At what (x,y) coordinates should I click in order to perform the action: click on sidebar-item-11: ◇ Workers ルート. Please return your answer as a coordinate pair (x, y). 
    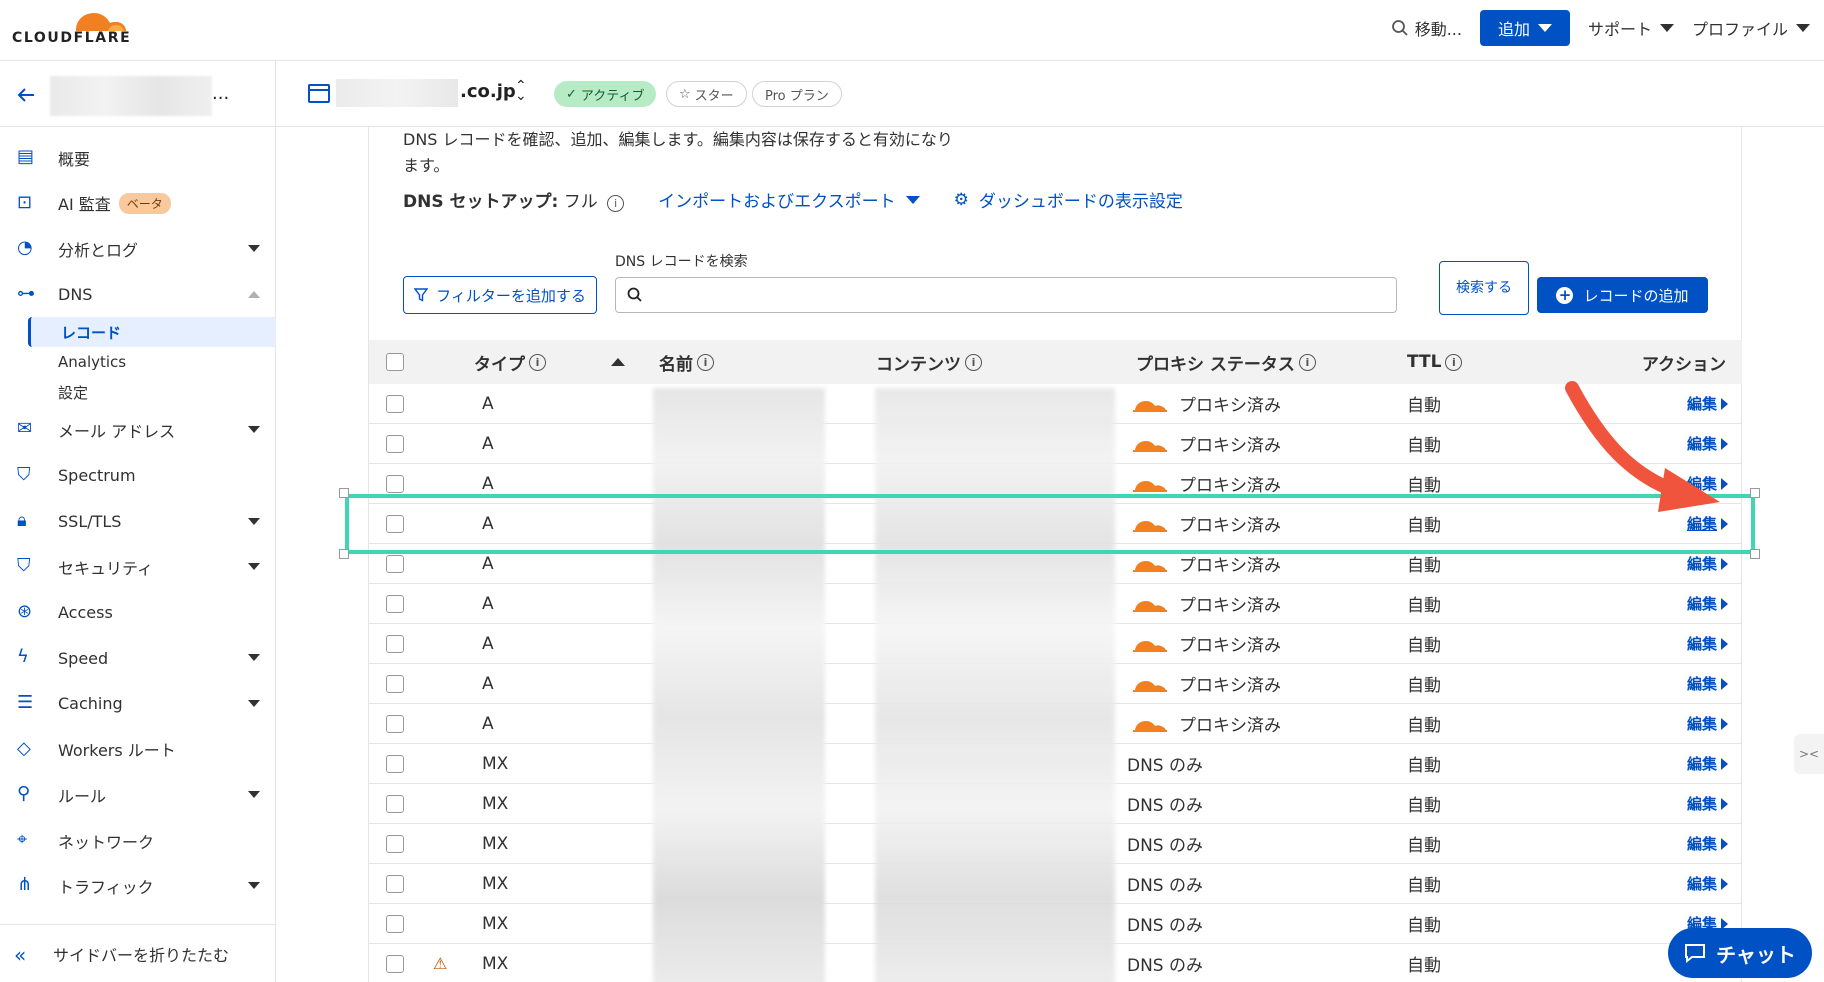
    Looking at the image, I should click on (138, 750).